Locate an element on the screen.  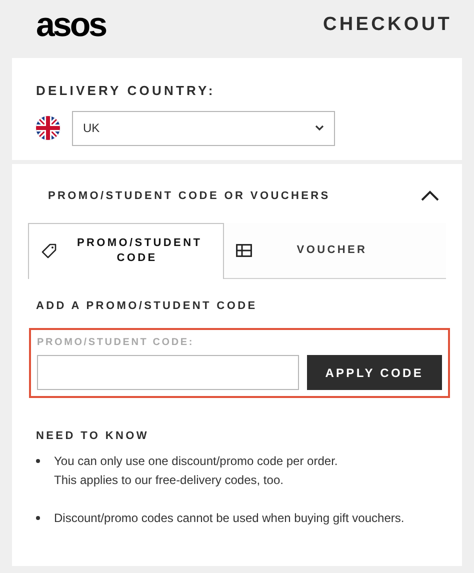
chevron-up-icon is located at coordinates (430, 196).